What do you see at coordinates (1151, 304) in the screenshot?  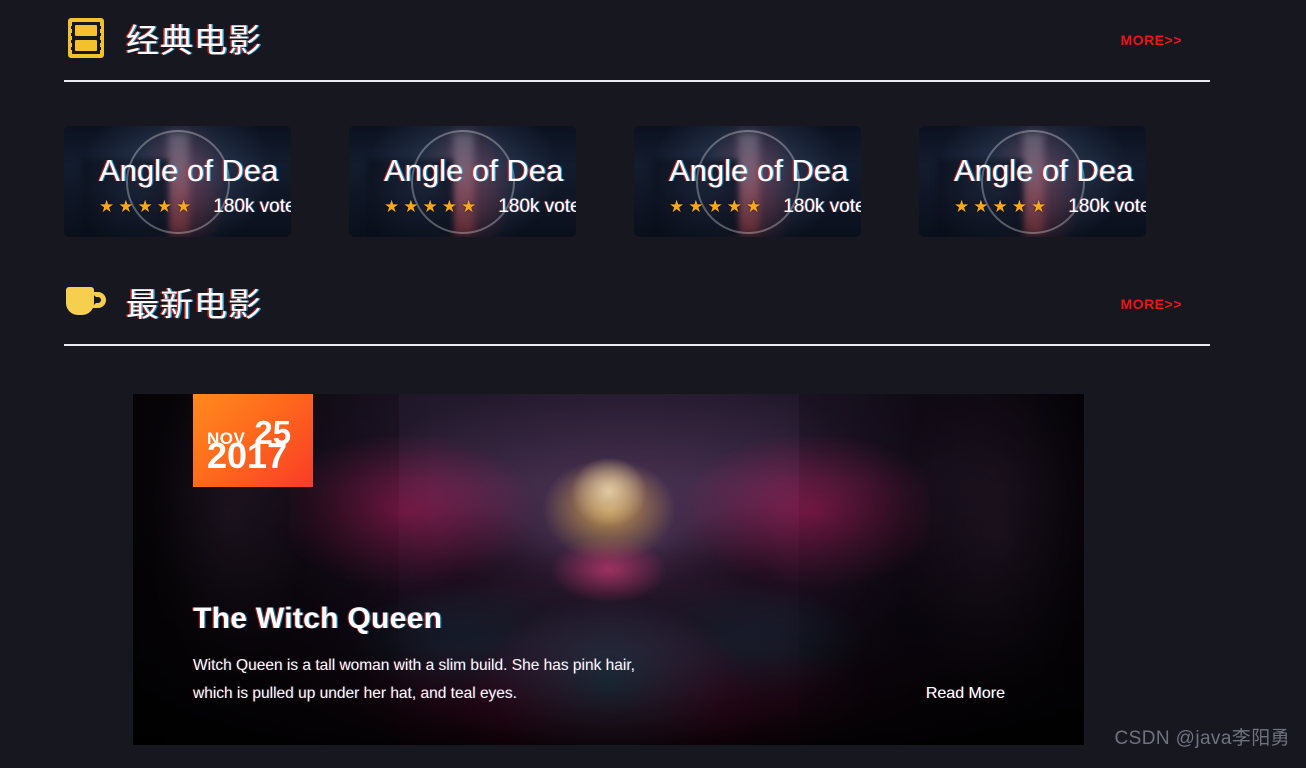 I see `more-link-latest: MORE>>` at bounding box center [1151, 304].